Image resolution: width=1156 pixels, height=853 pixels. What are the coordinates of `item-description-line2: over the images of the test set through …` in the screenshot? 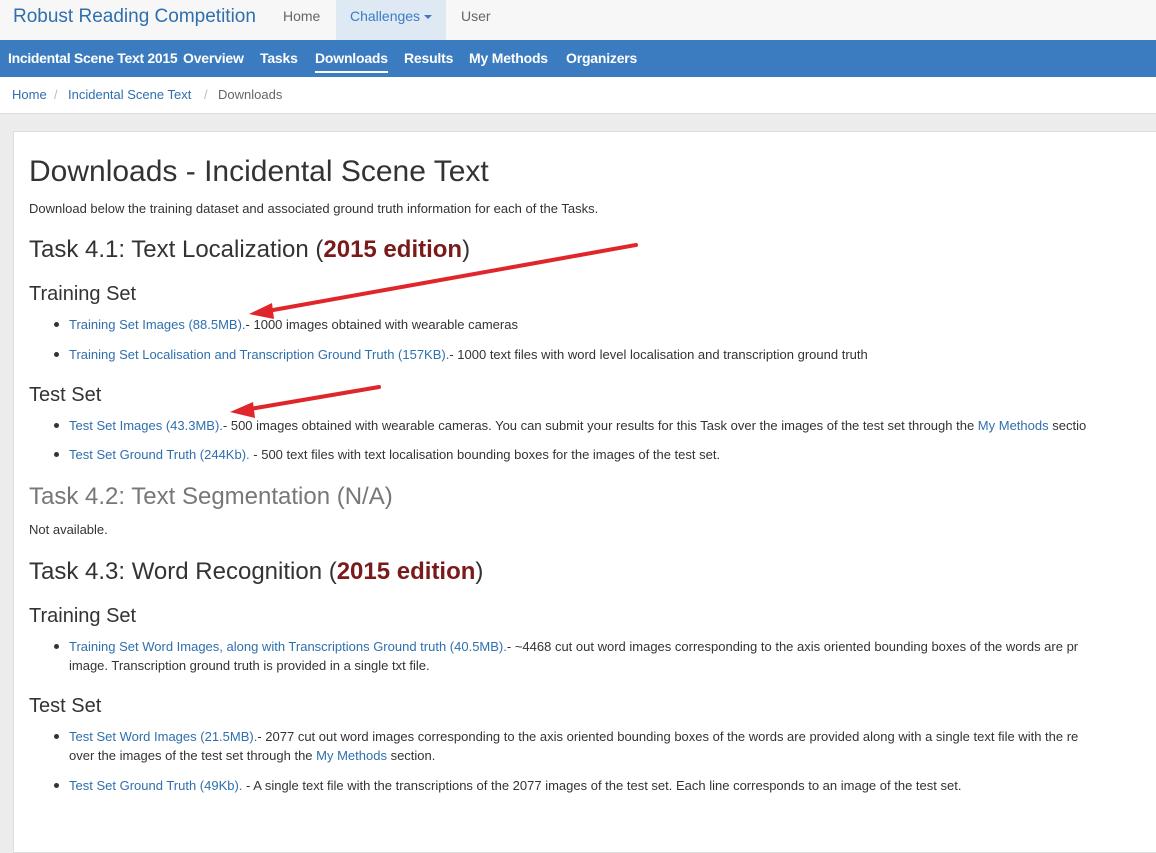 It's located at (193, 755).